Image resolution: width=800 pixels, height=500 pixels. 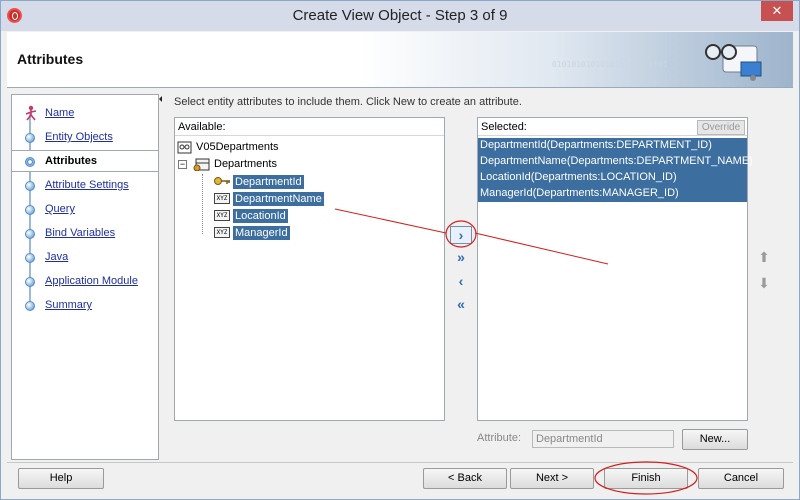 I want to click on list-item: ManagerId(Departments:MANAGER_ID), so click(x=612, y=194).